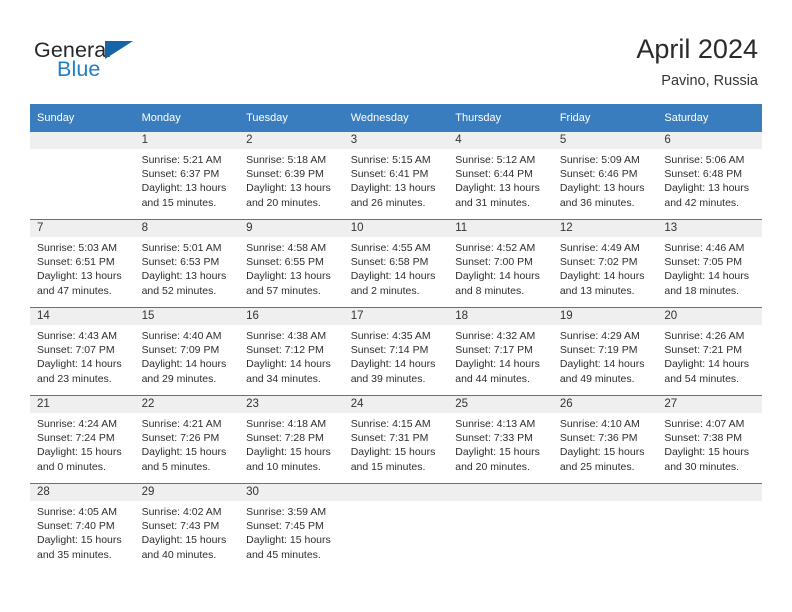 This screenshot has height=612, width=792. Describe the element at coordinates (389, 262) in the screenshot. I see `sunset-text: Sunset: 6:58 PM` at that location.